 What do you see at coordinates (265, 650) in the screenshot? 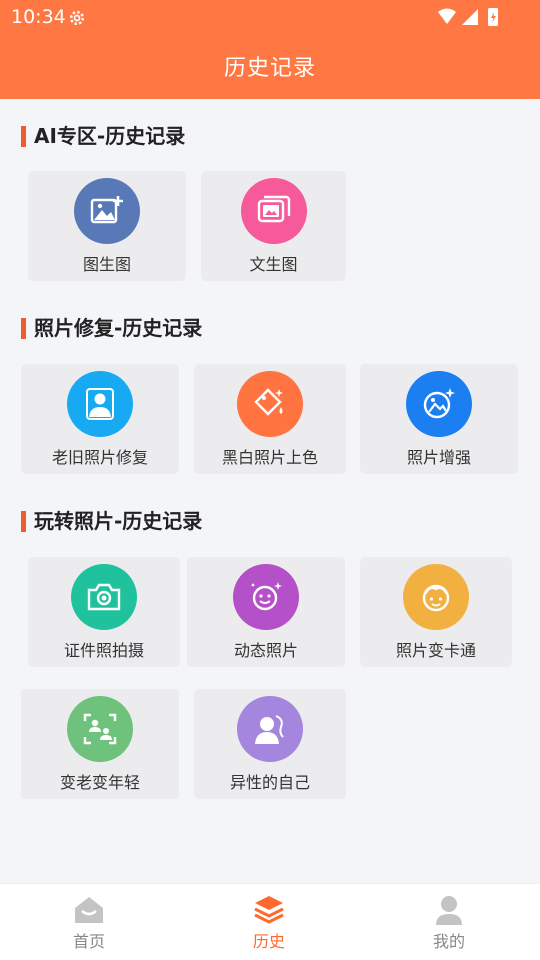
I see `card-label: 动态照片` at bounding box center [265, 650].